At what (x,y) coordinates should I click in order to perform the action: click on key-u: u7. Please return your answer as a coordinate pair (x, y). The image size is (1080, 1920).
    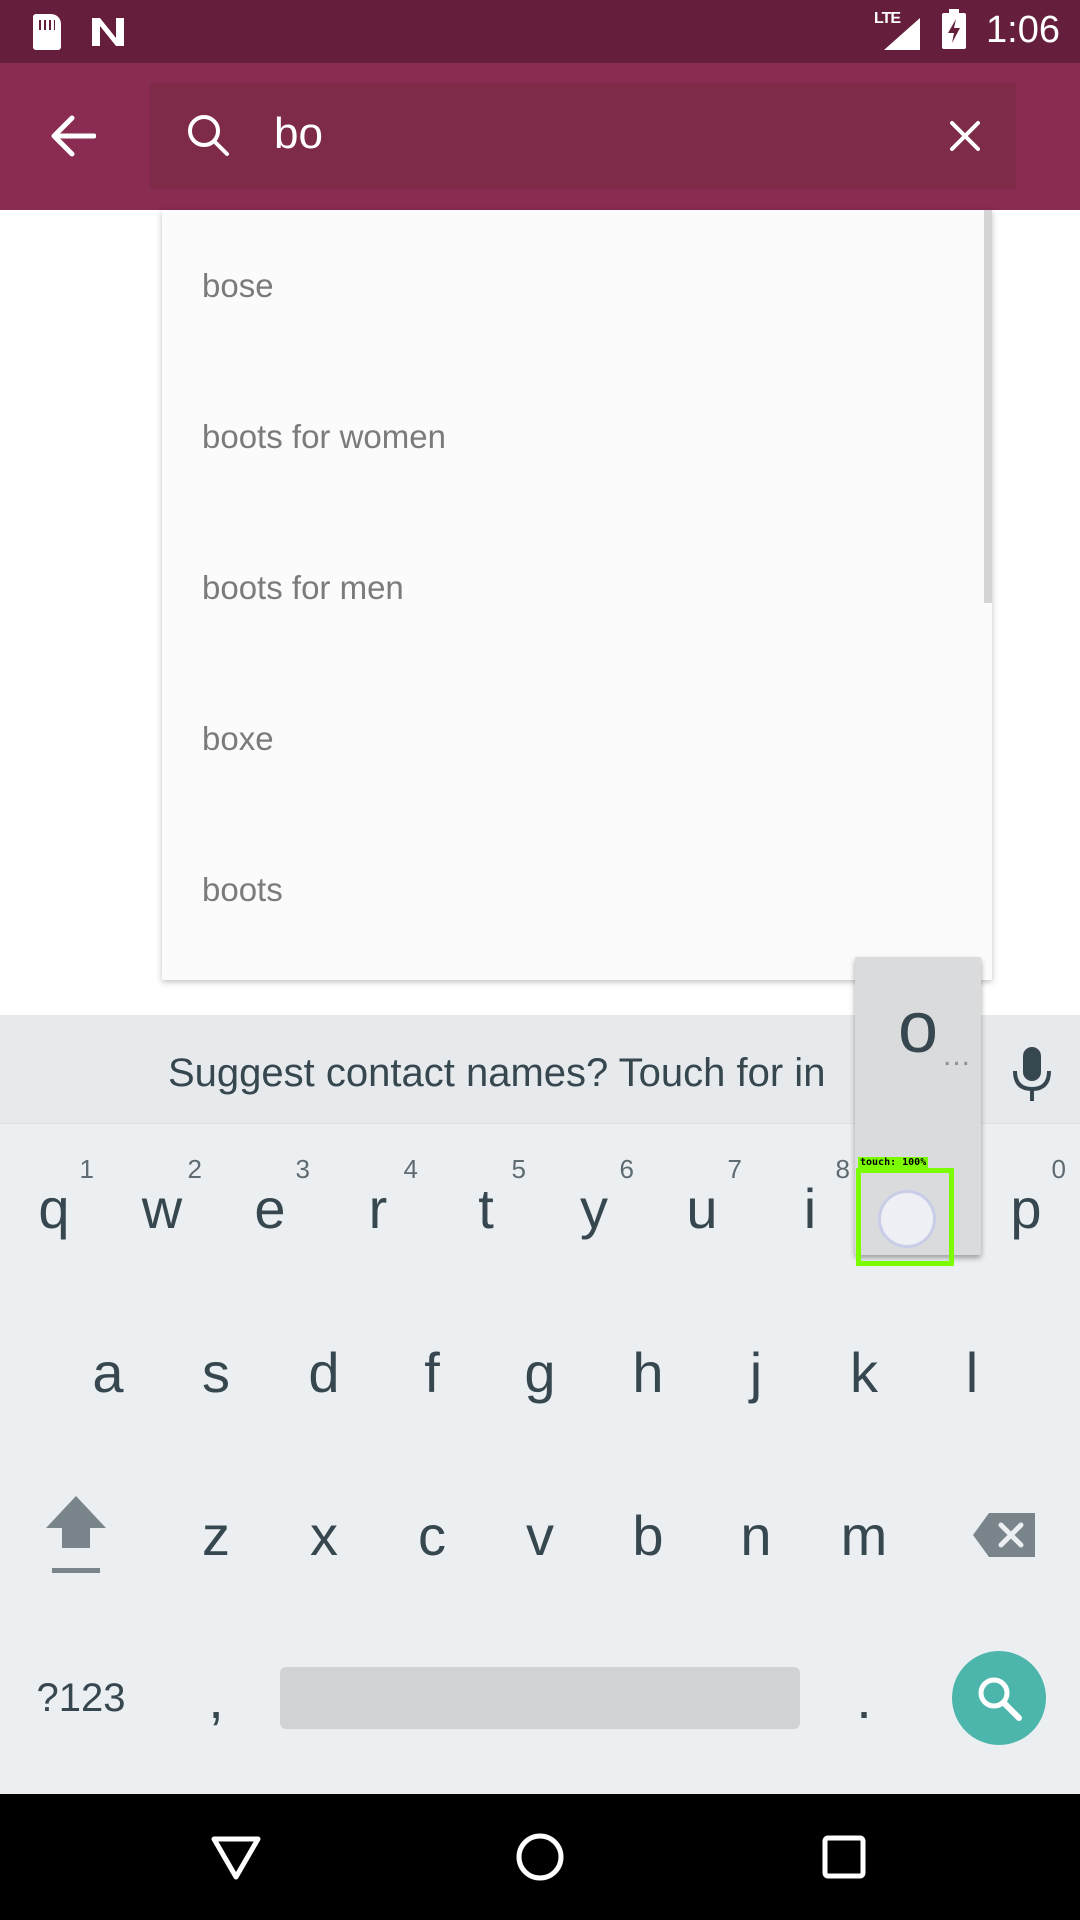
    Looking at the image, I should click on (702, 1208).